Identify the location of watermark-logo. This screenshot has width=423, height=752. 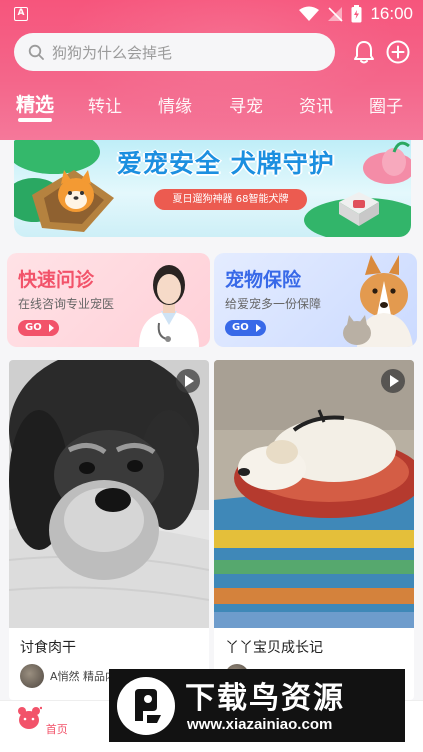
(146, 706).